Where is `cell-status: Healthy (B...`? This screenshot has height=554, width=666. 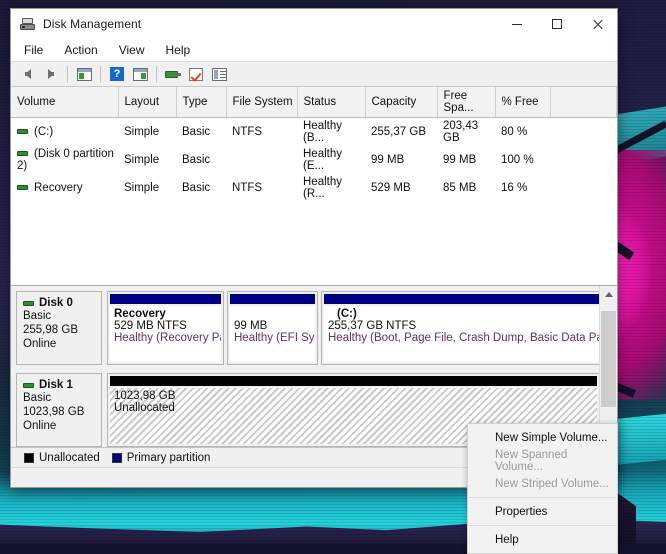
cell-status: Healthy (B... is located at coordinates (322, 132).